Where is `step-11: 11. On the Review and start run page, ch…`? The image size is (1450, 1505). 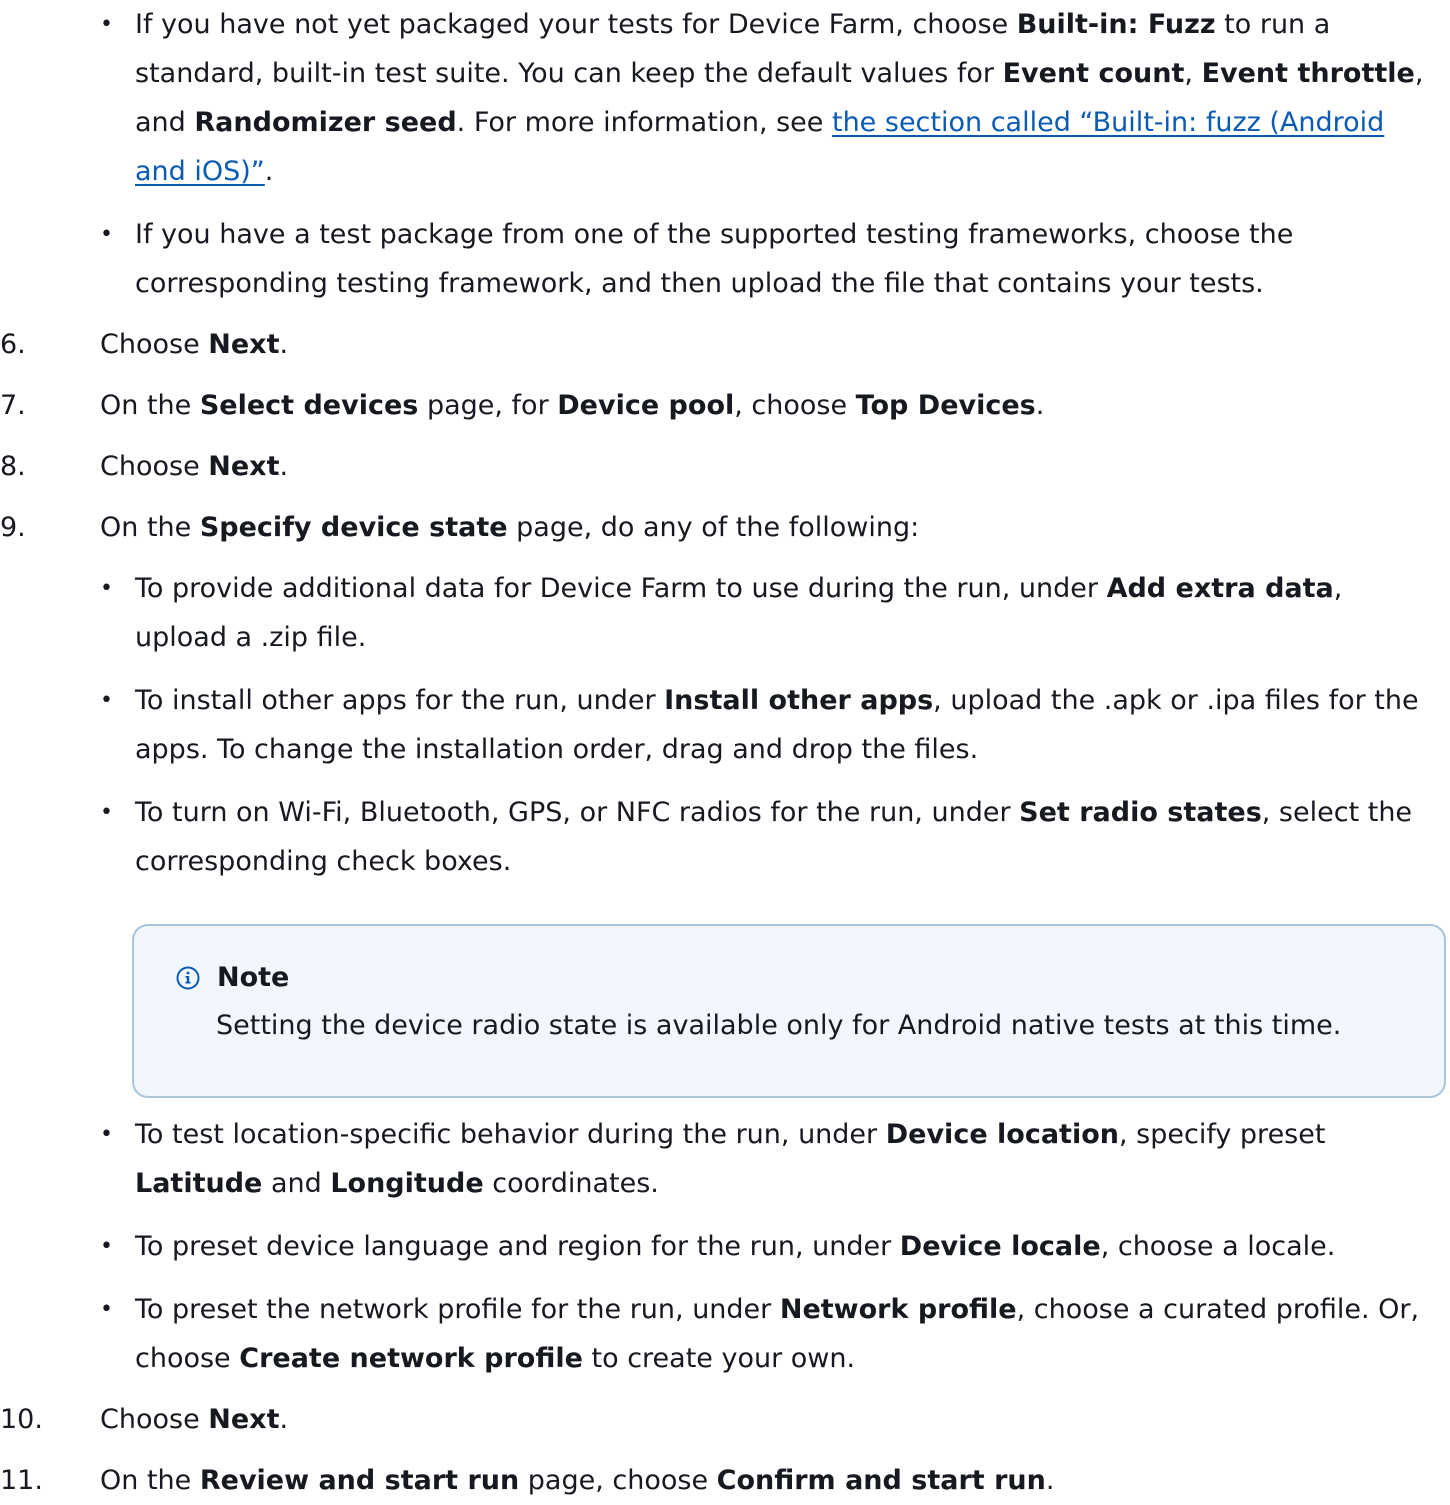
step-11: 11. On the Review and start run page, ch… is located at coordinates (725, 1480).